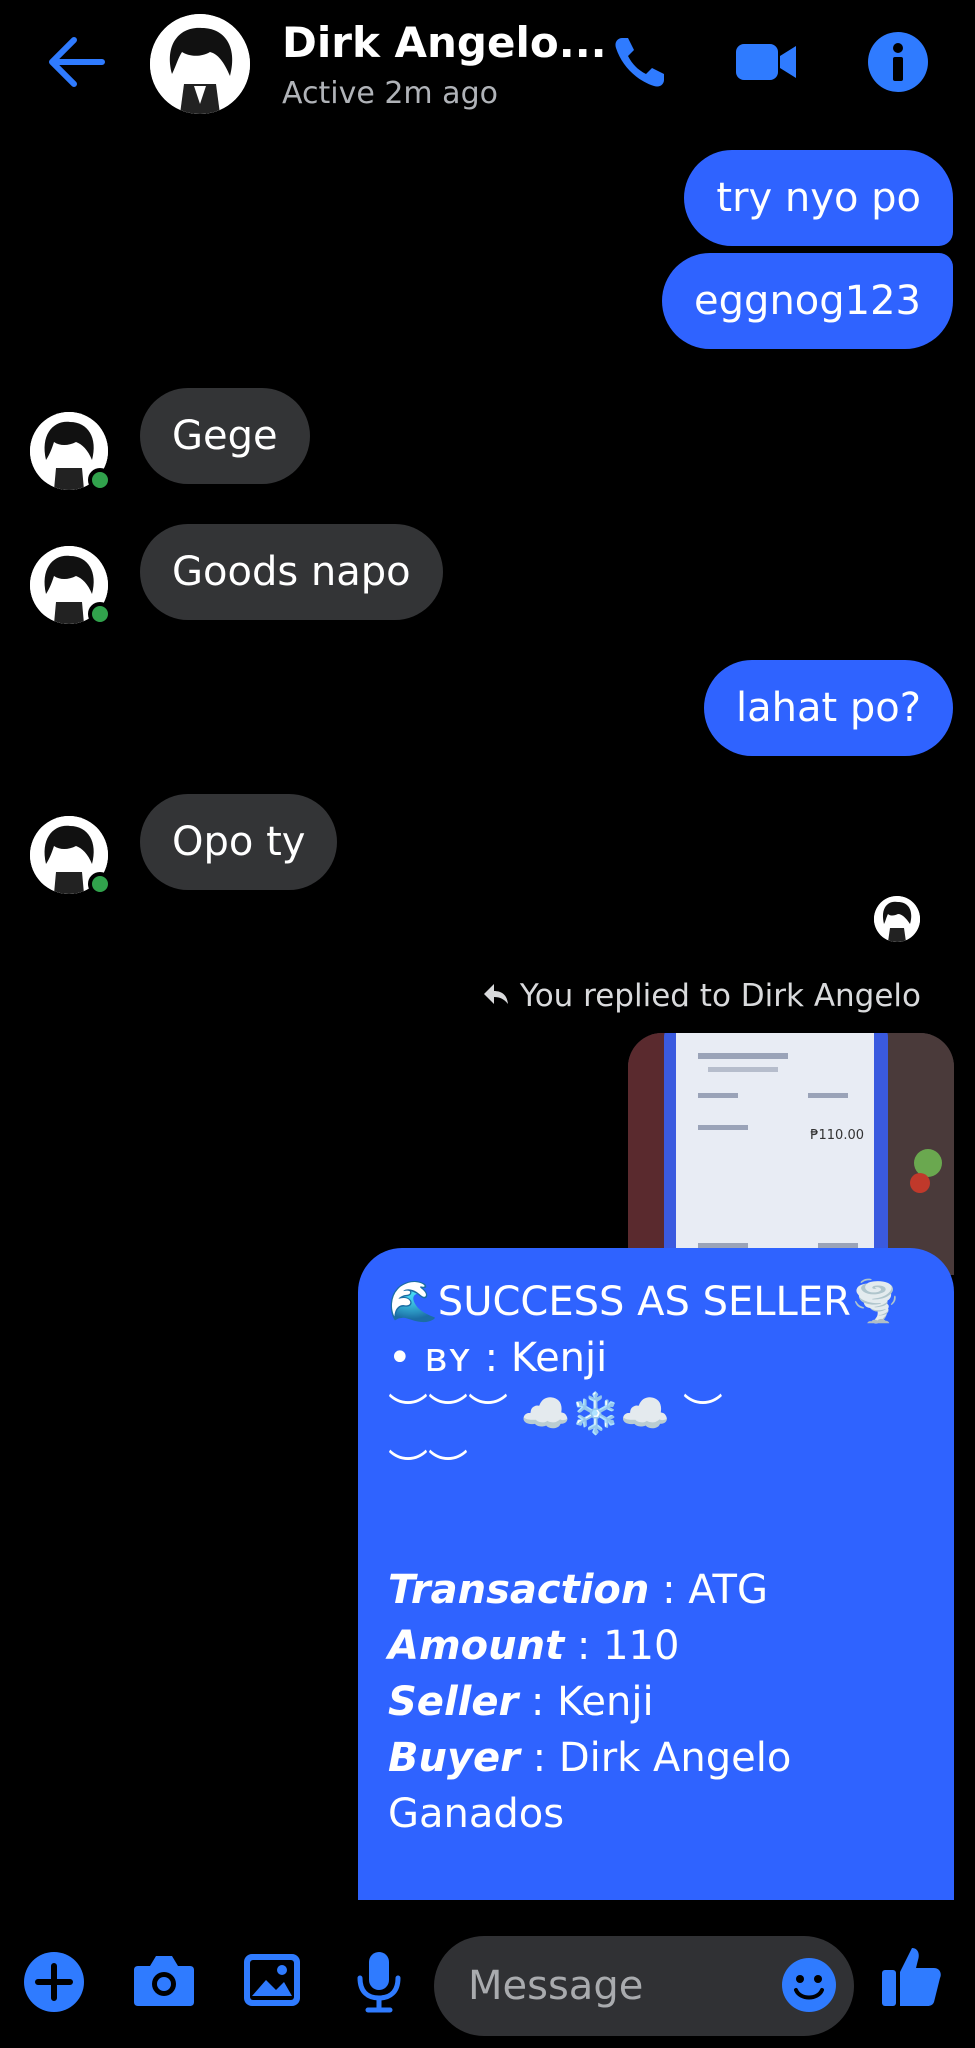 The height and width of the screenshot is (2048, 975). What do you see at coordinates (766, 62) in the screenshot?
I see `video-call-icon` at bounding box center [766, 62].